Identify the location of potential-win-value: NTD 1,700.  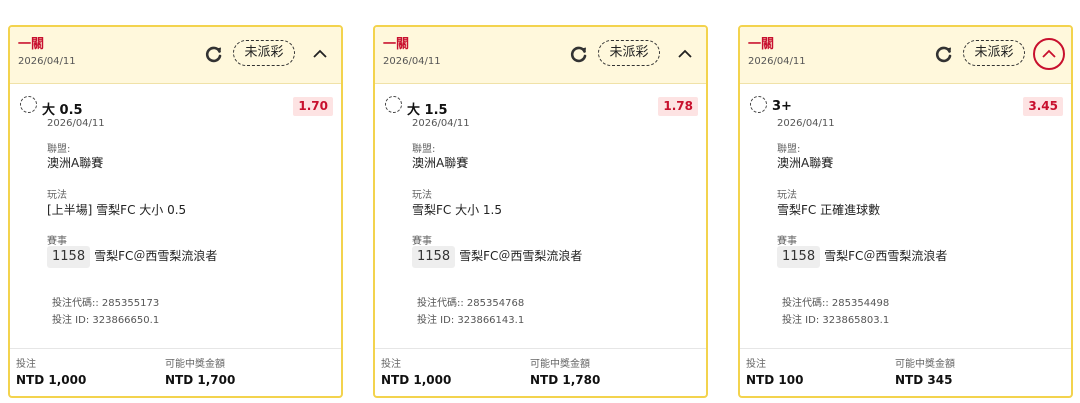
(200, 380).